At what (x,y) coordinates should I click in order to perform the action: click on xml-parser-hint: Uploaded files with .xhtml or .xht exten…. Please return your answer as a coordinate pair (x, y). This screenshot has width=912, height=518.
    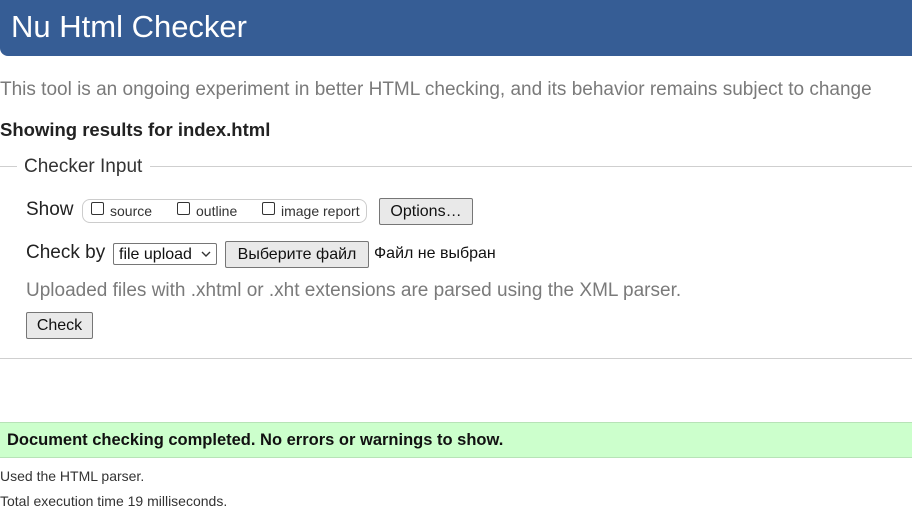
    Looking at the image, I should click on (354, 290).